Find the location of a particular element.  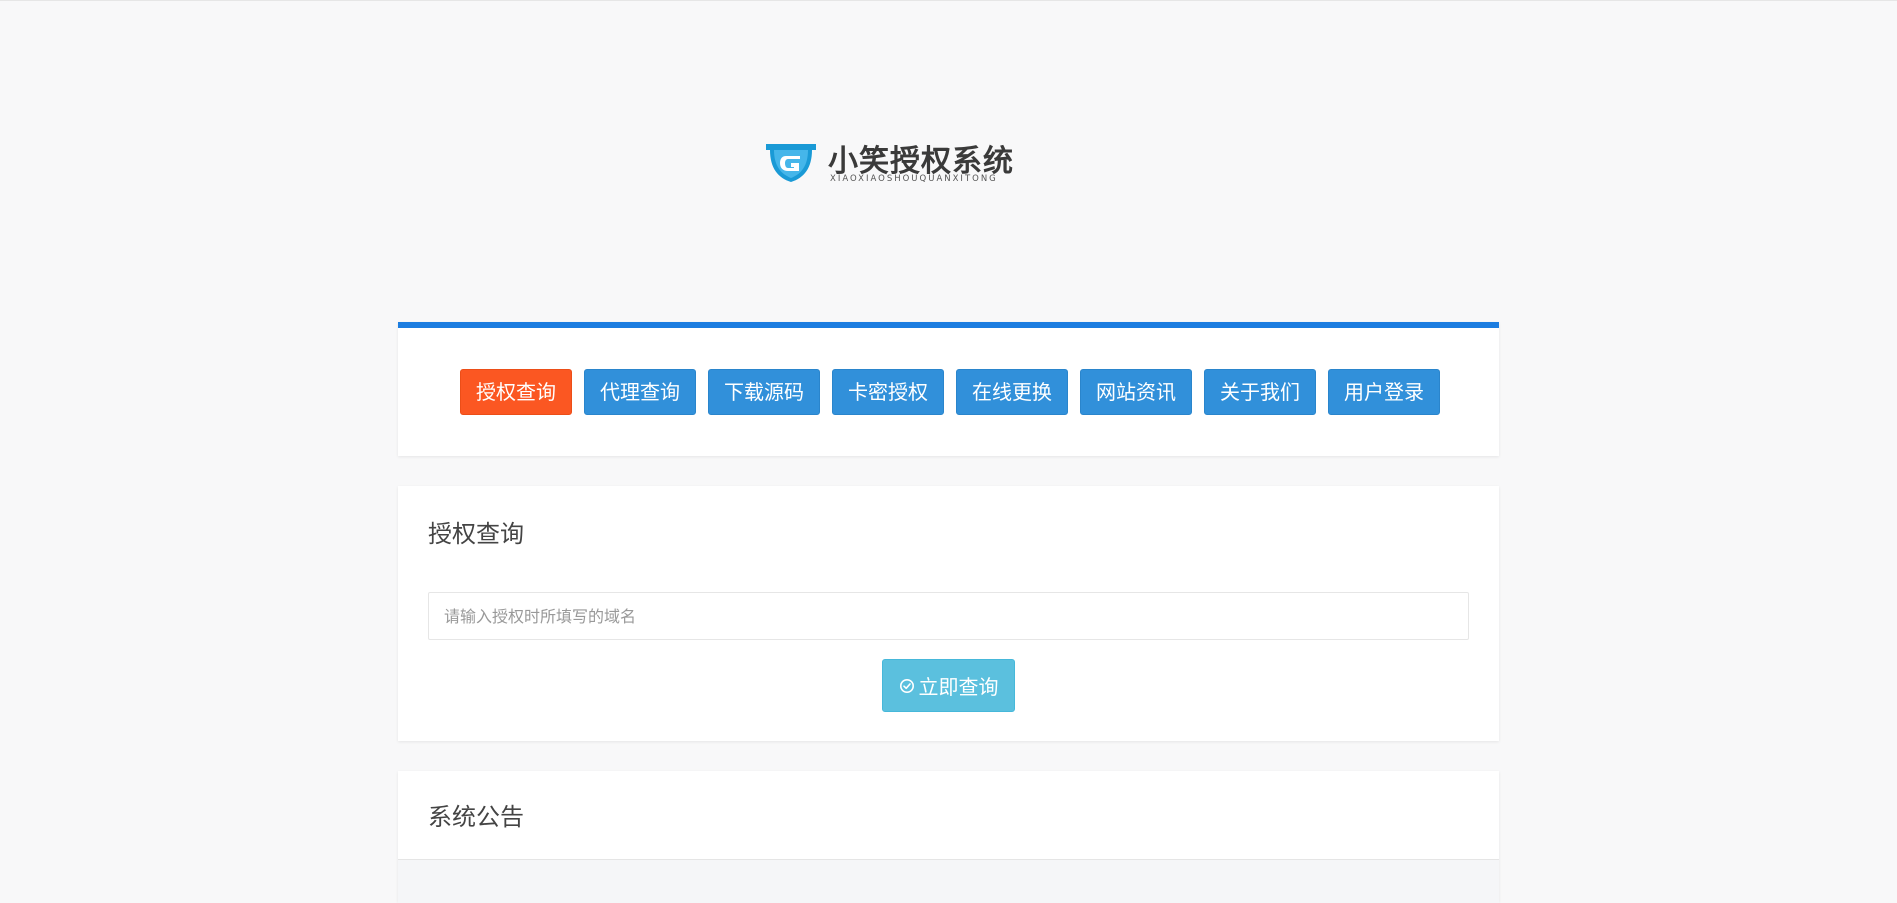

nav-button-user-login: 用户登录 is located at coordinates (1384, 392).